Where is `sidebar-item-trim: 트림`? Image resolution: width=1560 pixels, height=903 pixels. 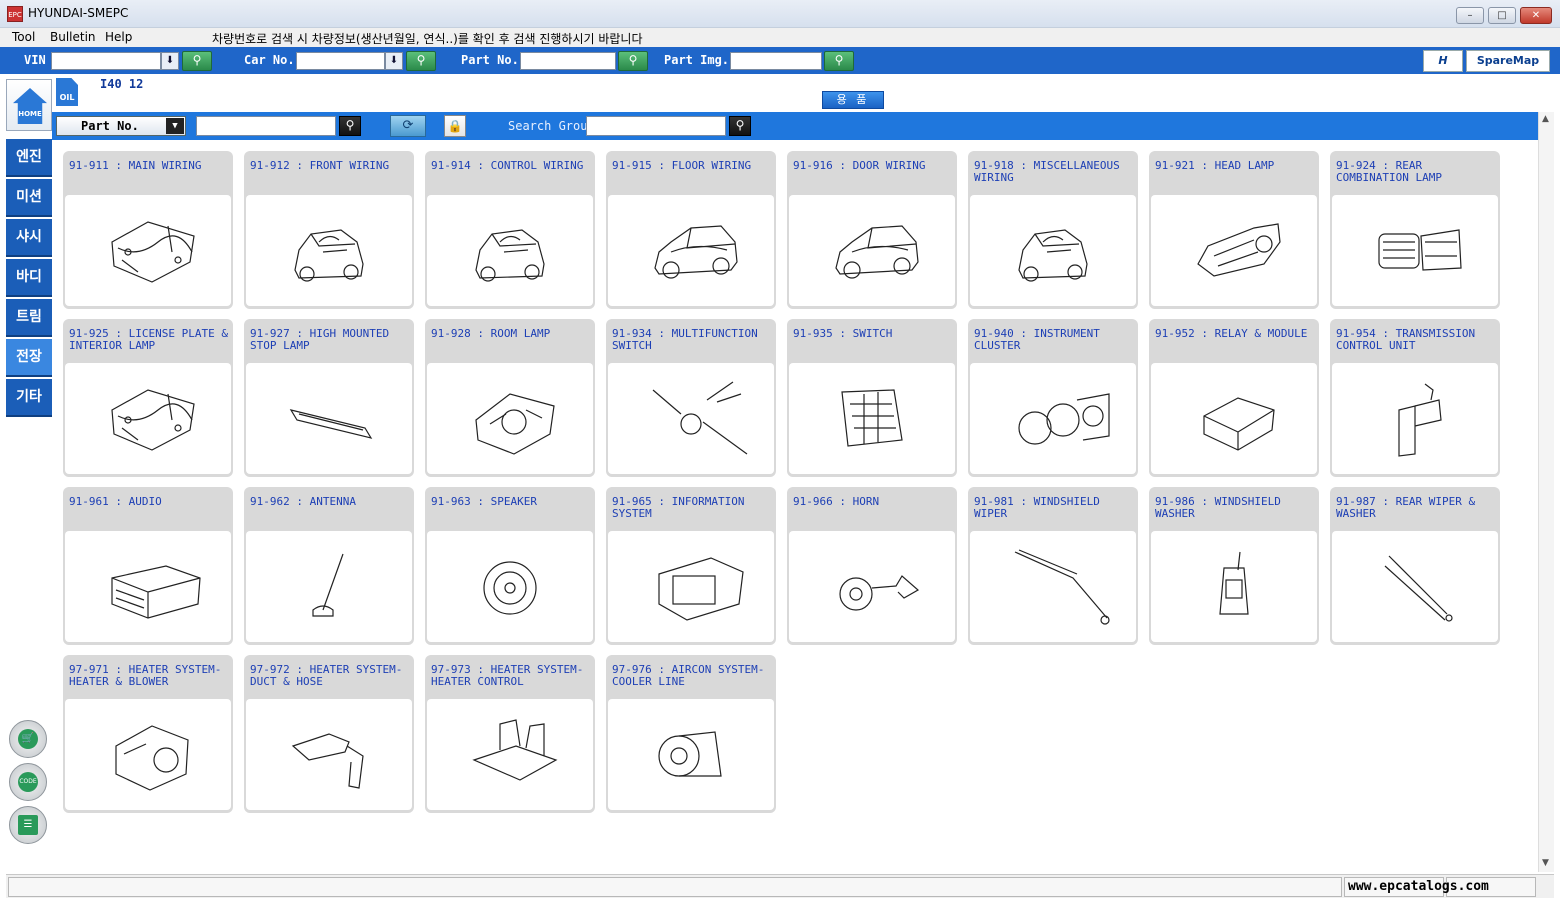 sidebar-item-trim: 트림 is located at coordinates (29, 318).